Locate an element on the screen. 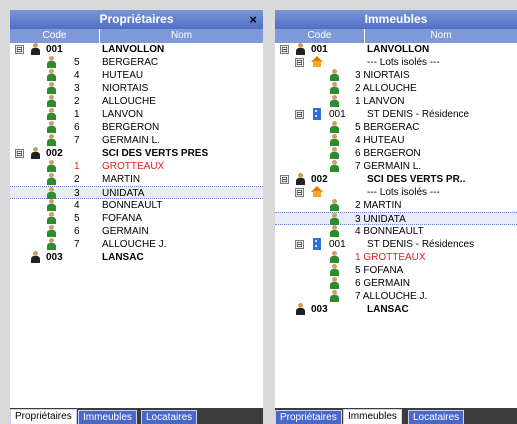 The image size is (517, 424). immeubles-title-bar: Immeubles is located at coordinates (396, 19).